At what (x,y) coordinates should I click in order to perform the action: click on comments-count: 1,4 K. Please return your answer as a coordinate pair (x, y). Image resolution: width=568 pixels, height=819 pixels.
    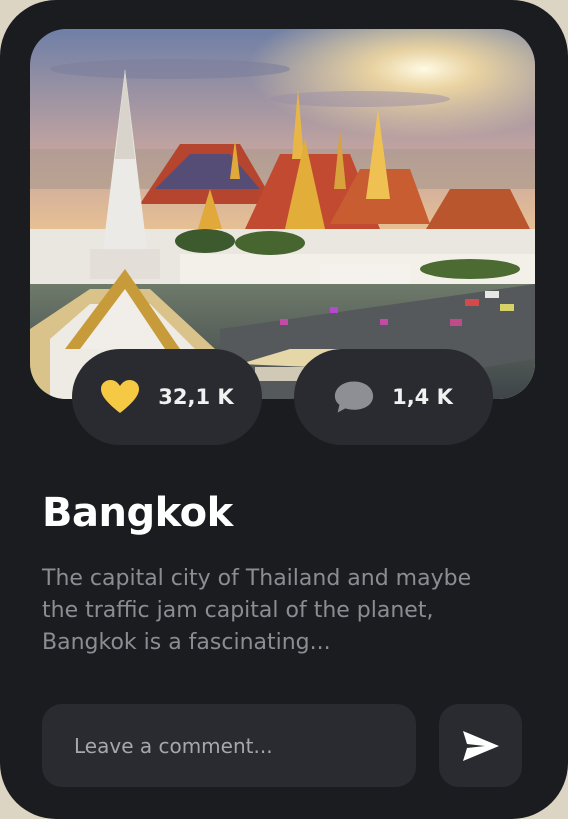
    Looking at the image, I should click on (422, 397).